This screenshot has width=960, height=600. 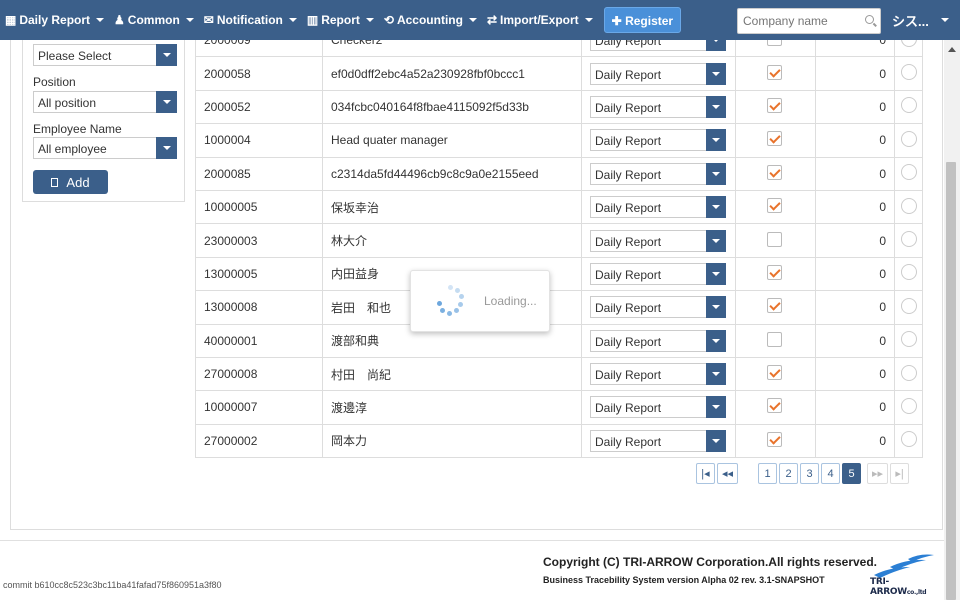 I want to click on scroll-up-arrow-icon, so click(x=952, y=49).